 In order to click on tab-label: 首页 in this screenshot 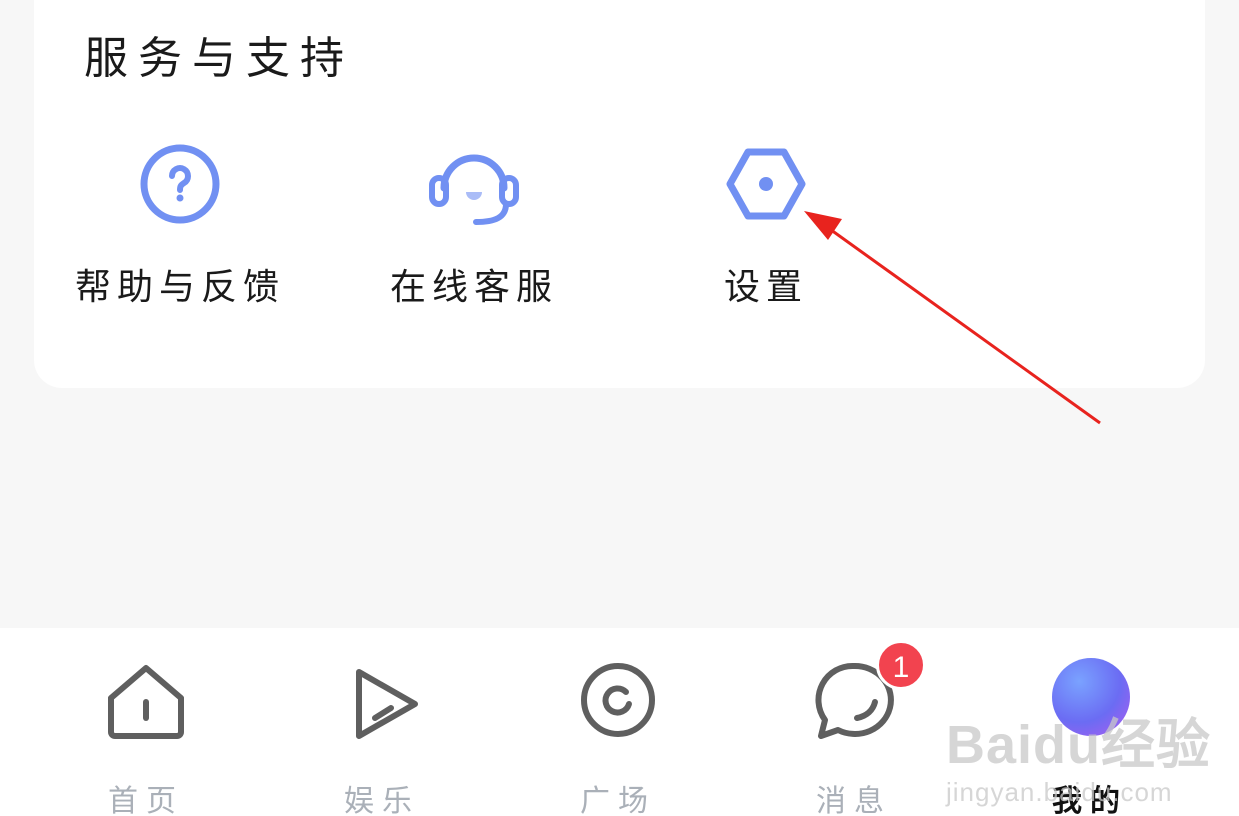, I will do `click(146, 800)`.